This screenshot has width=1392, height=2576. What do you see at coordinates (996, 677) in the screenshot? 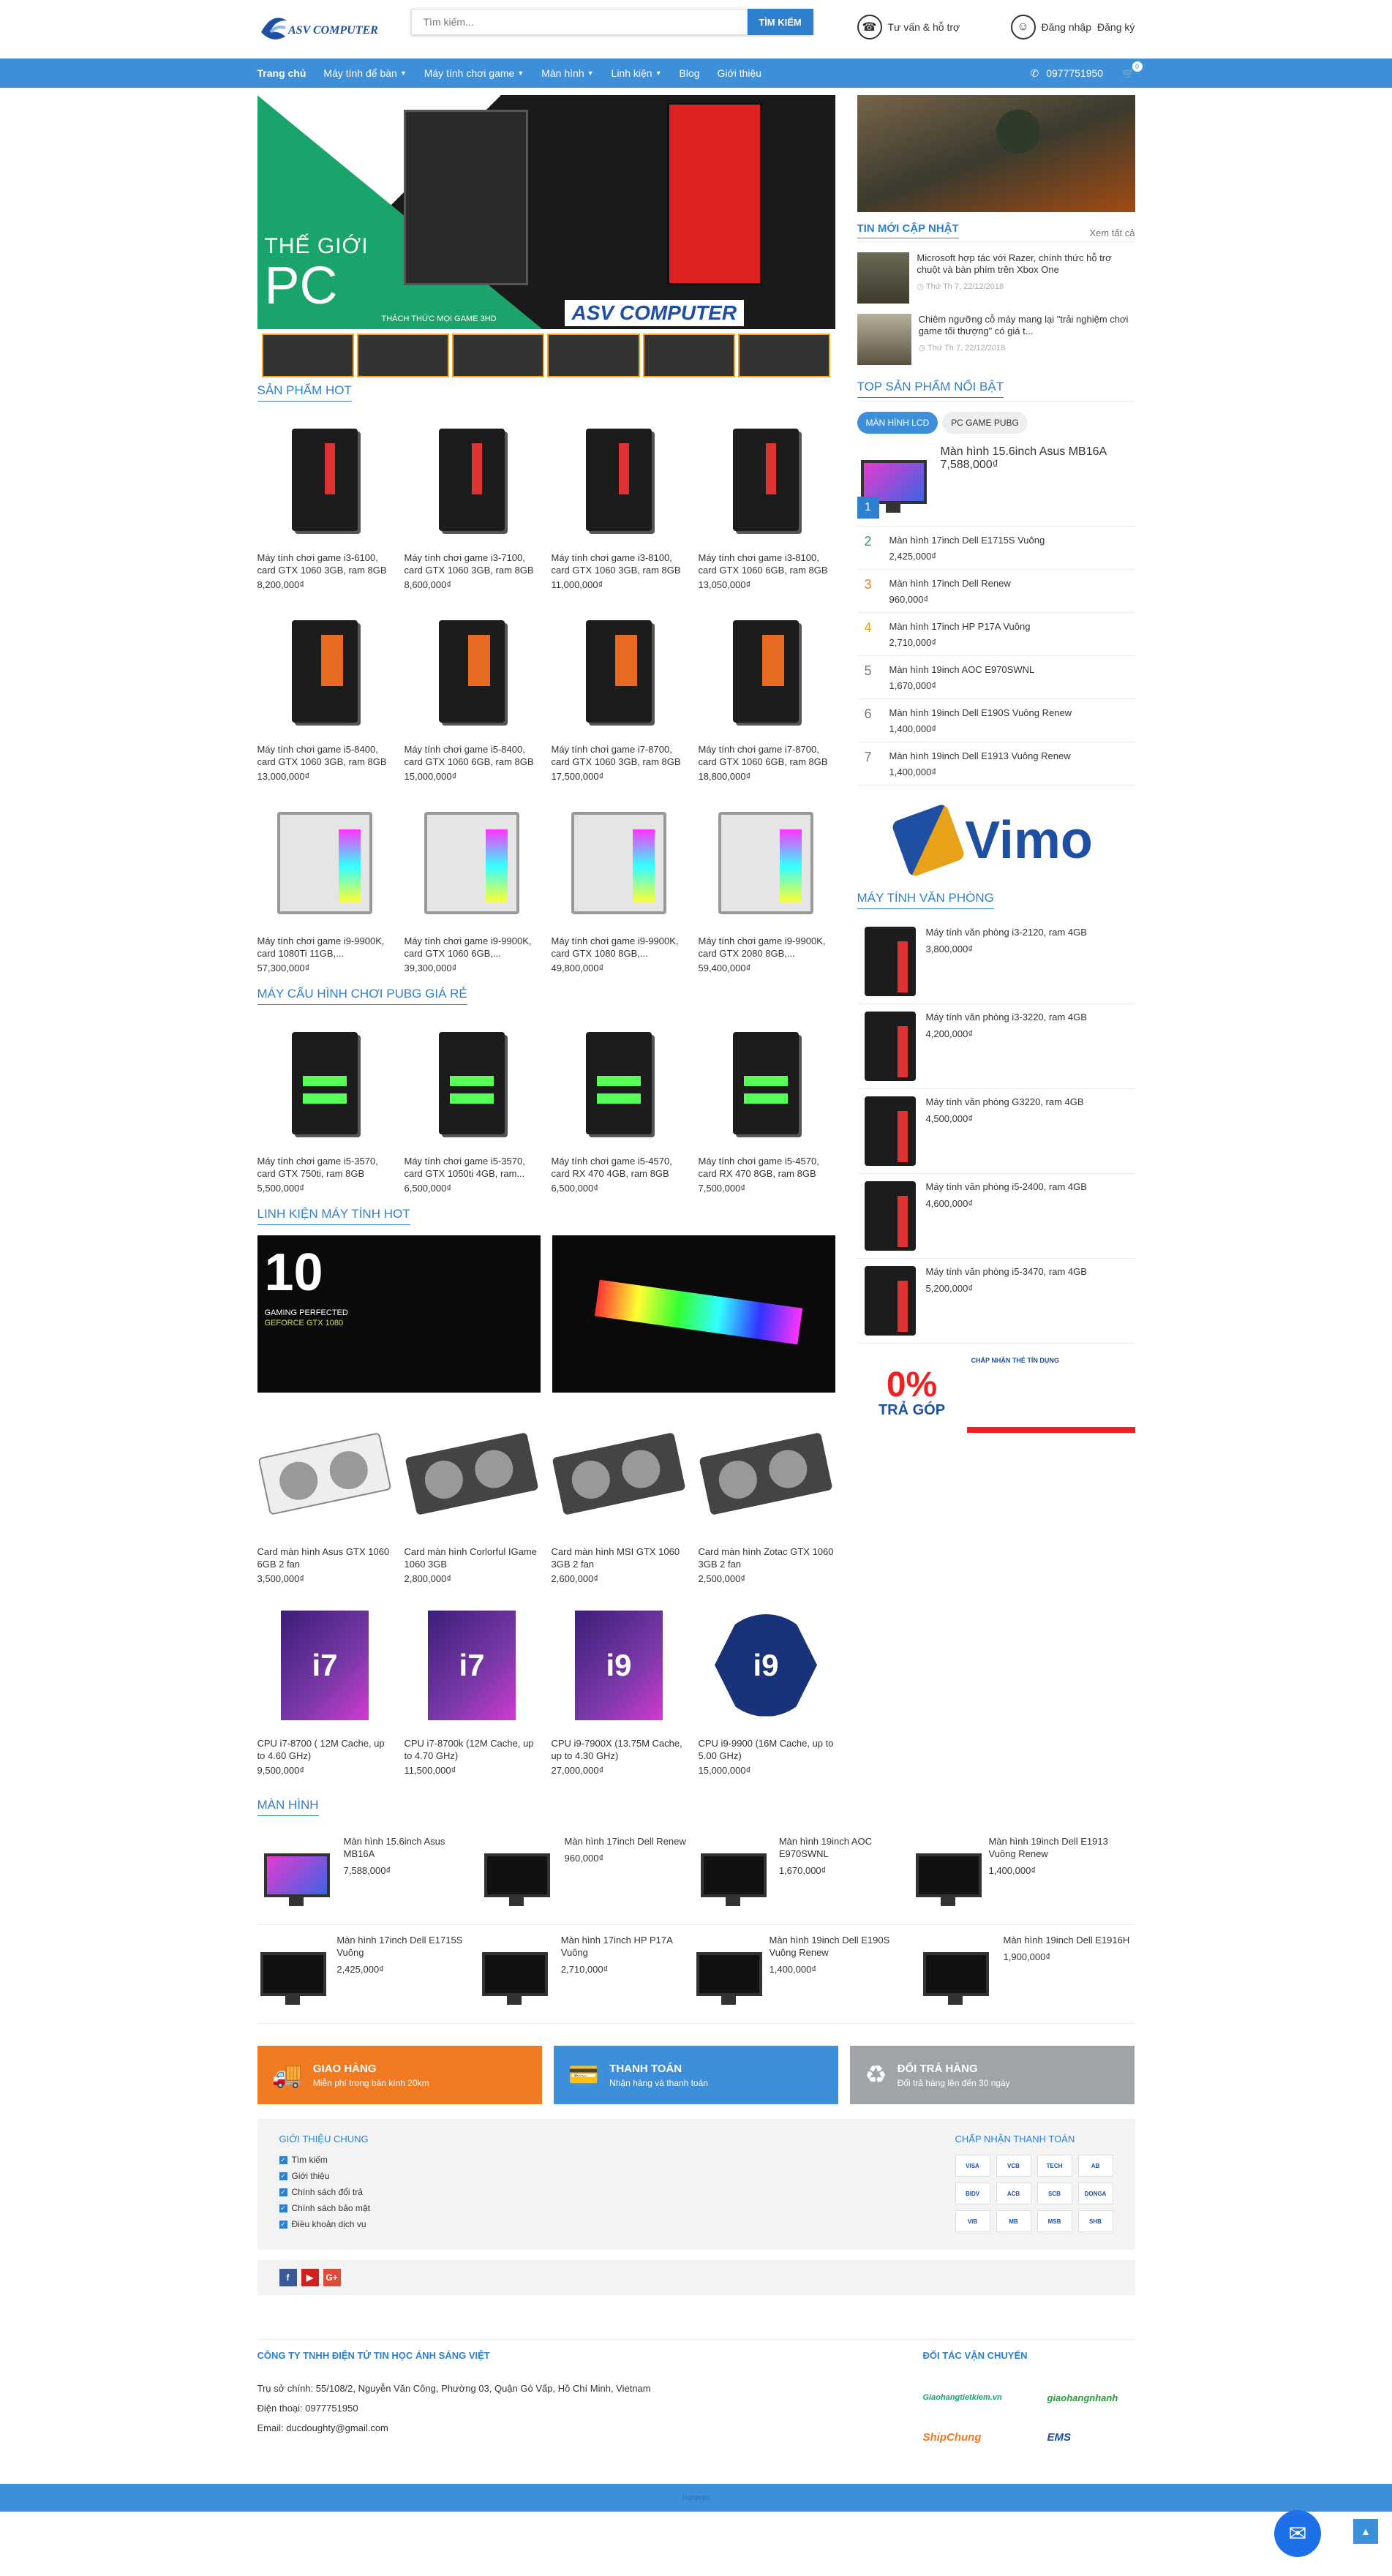
I see `top-product-item: 5 Màn hình 19inch AOC E970SWNL 1,670,000₫` at bounding box center [996, 677].